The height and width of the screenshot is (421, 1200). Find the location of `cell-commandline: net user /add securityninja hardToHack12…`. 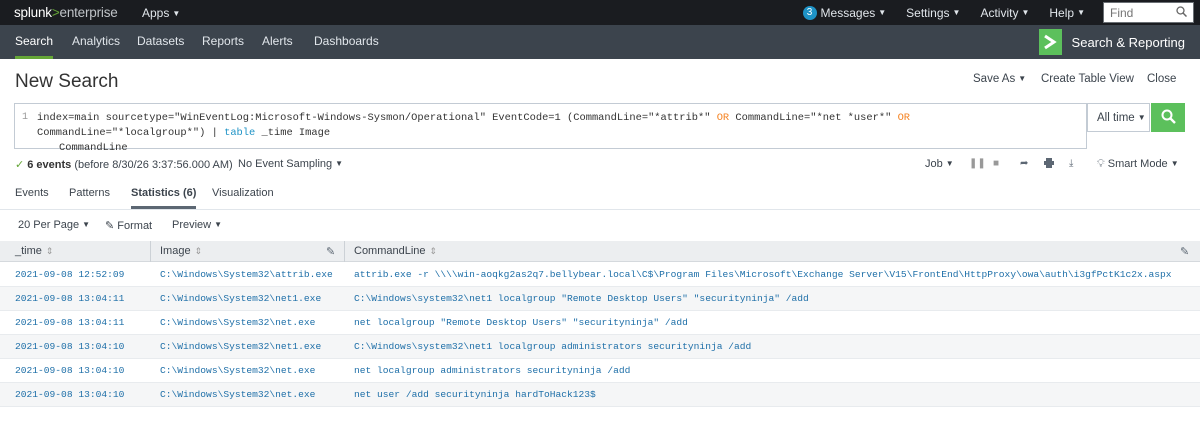

cell-commandline: net user /add securityninja hardToHack12… is located at coordinates (475, 395).